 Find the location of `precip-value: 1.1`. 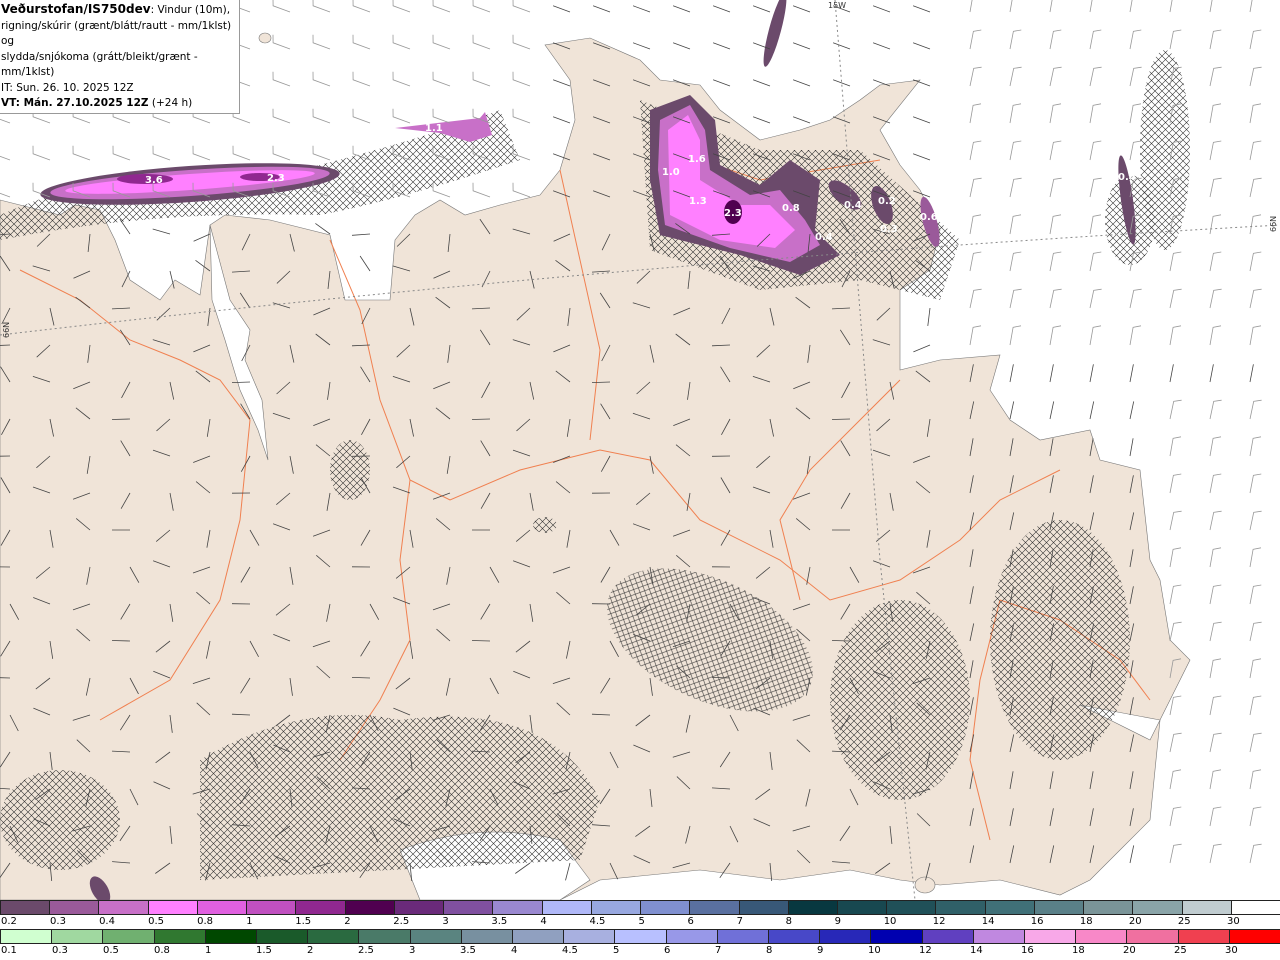

precip-value: 1.1 is located at coordinates (434, 128).